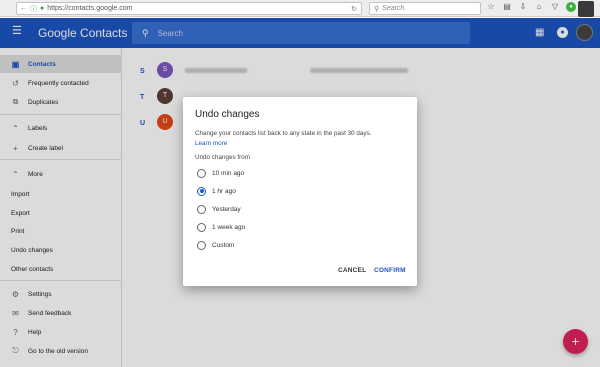  Describe the element at coordinates (33, 9) in the screenshot. I see `info-icon: ⓘ` at that location.